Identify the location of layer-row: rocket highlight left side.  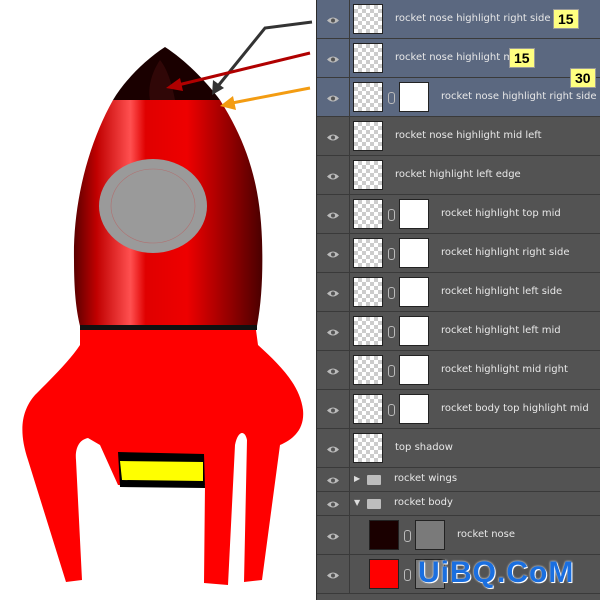
(458, 292).